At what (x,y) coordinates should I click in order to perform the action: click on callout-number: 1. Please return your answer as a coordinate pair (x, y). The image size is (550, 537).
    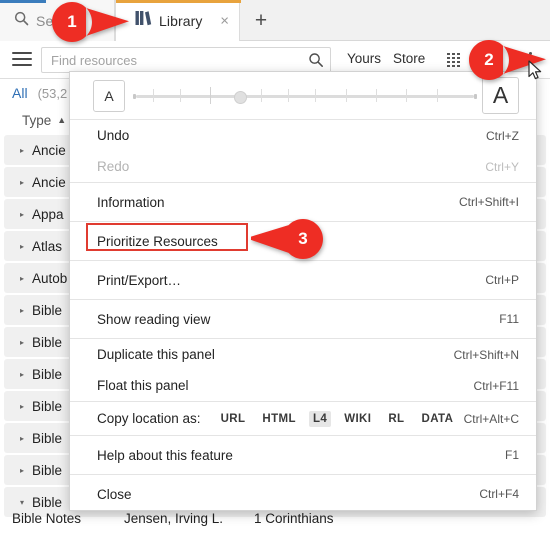
    Looking at the image, I should click on (72, 21).